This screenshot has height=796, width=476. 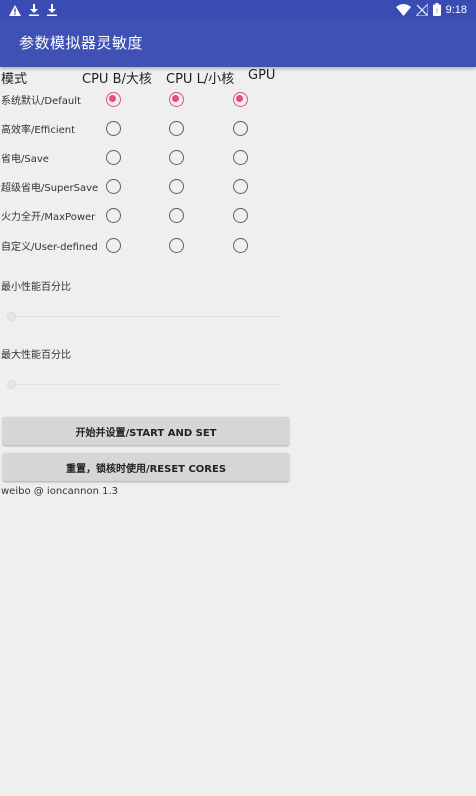 What do you see at coordinates (262, 75) in the screenshot?
I see `header-gpu: GPU` at bounding box center [262, 75].